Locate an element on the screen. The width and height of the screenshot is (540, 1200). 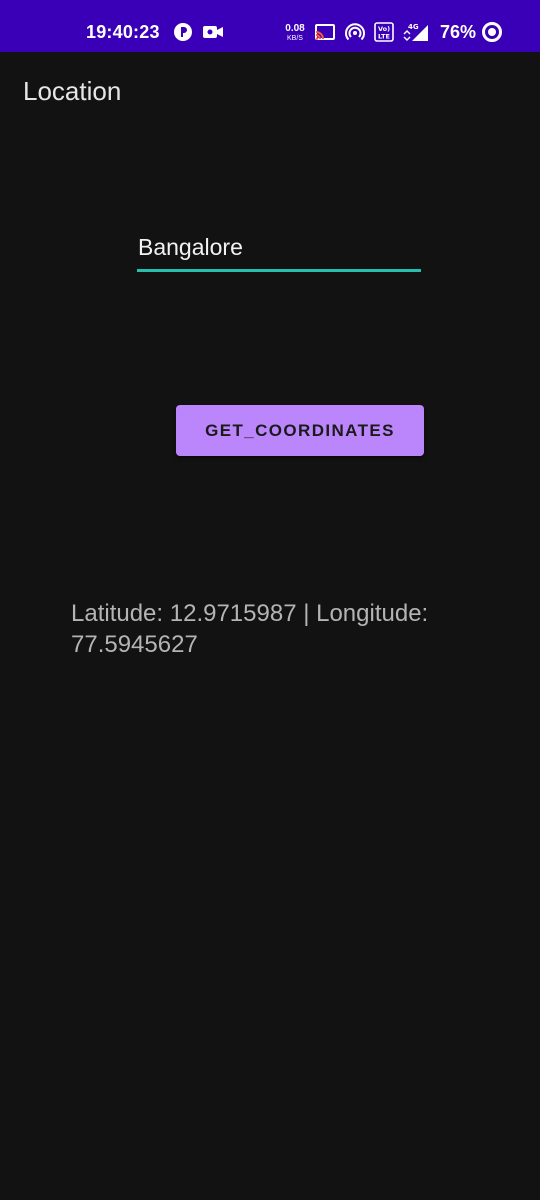
screen-record-icon is located at coordinates (213, 32).